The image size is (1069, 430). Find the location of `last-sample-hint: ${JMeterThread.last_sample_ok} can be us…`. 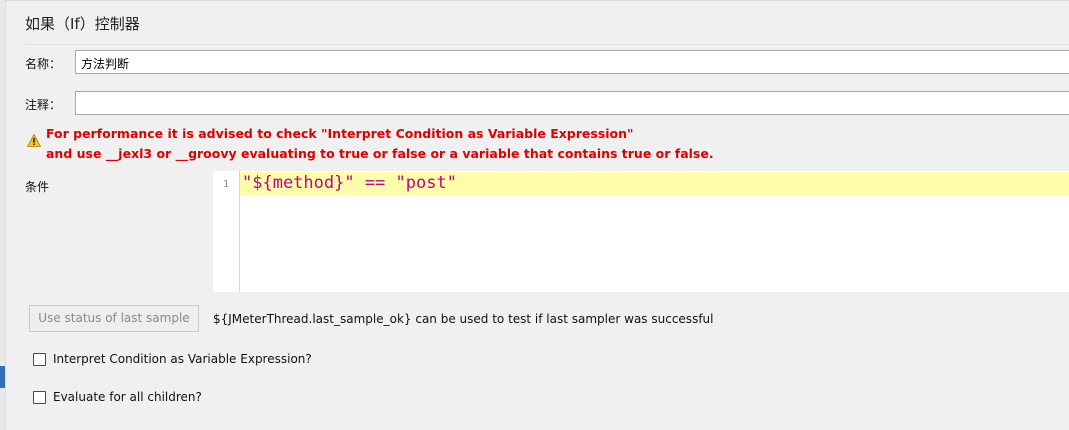

last-sample-hint: ${JMeterThread.last_sample_ok} can be us… is located at coordinates (463, 319).